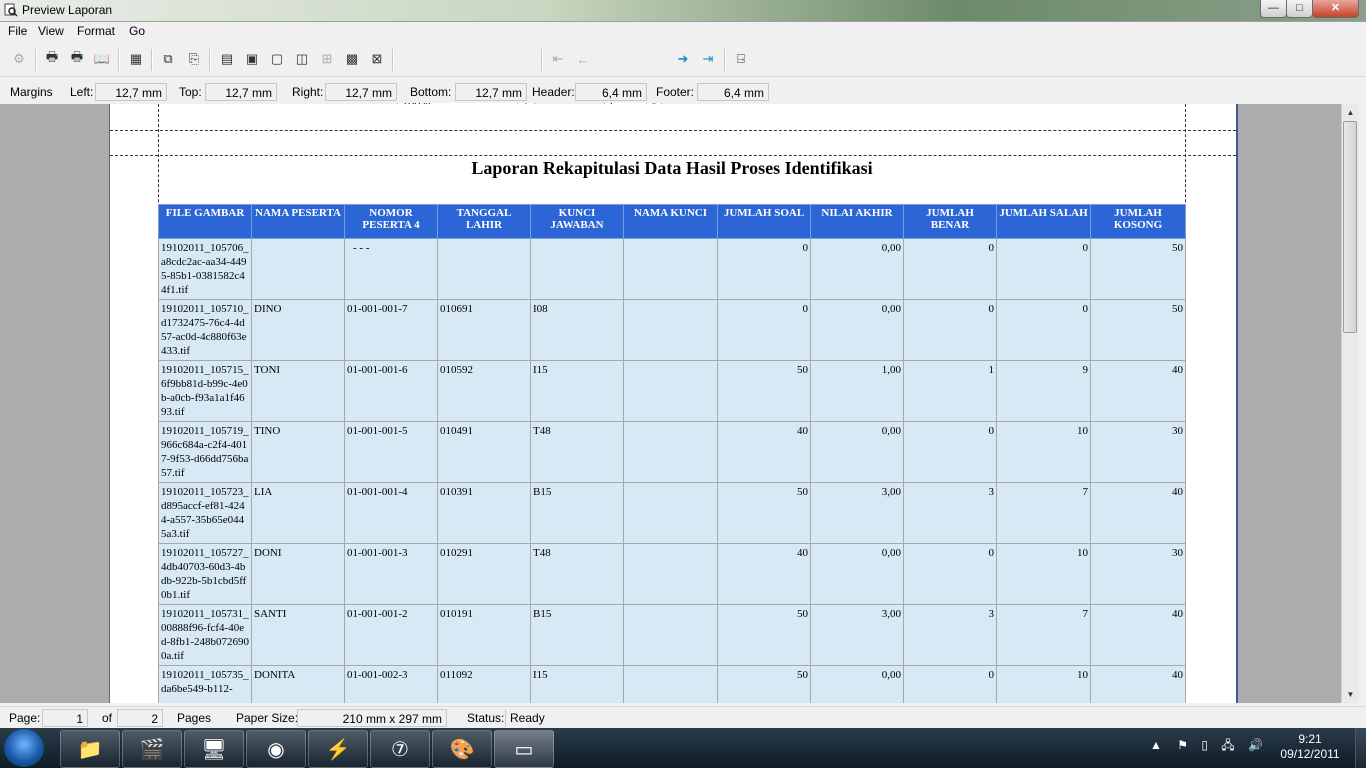 The image size is (1366, 768). Describe the element at coordinates (400, 749) in the screenshot. I see `app7-icon: ⑦` at that location.